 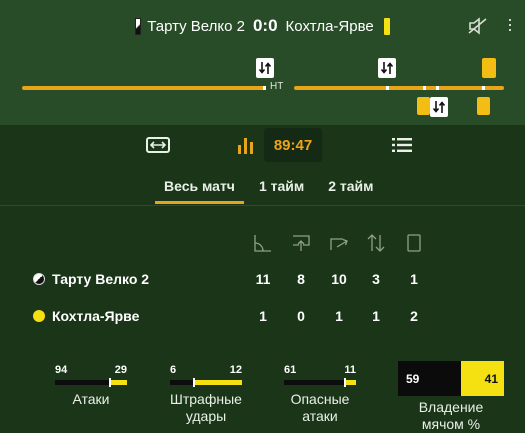 What do you see at coordinates (376, 316) in the screenshot?
I see `away-substitutions: 1` at bounding box center [376, 316].